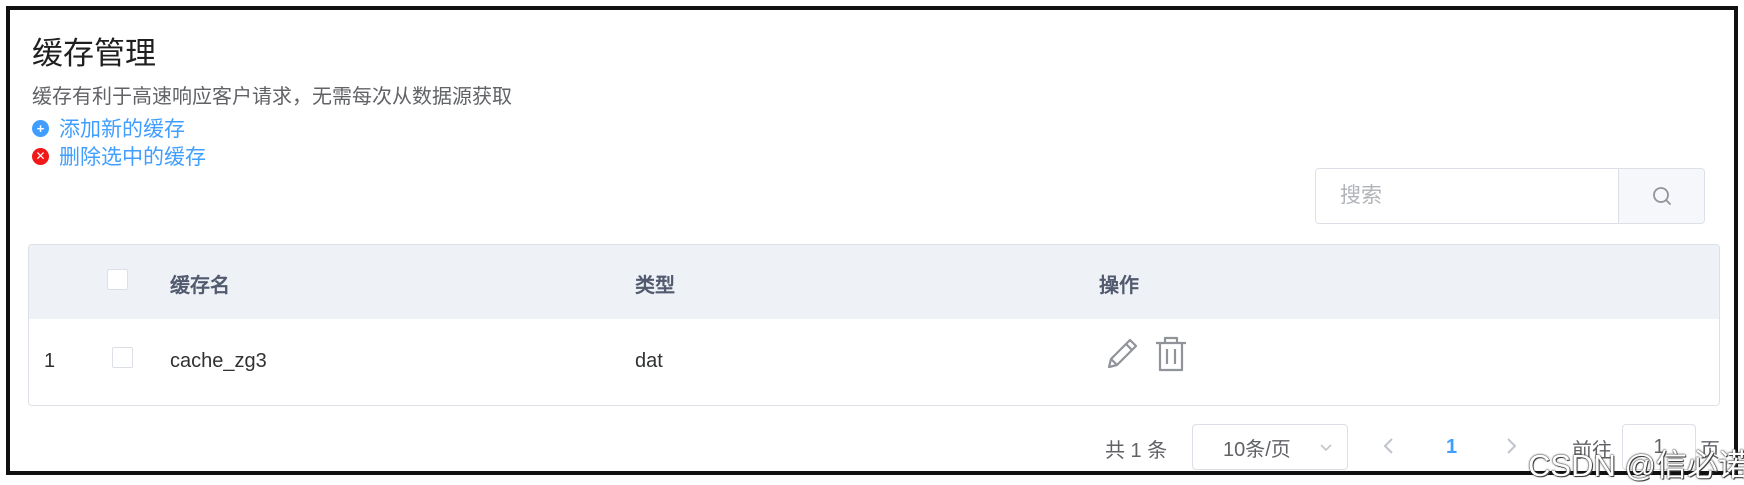 This screenshot has height=485, width=1744. Describe the element at coordinates (1451, 447) in the screenshot. I see `current-page-number: 1` at that location.